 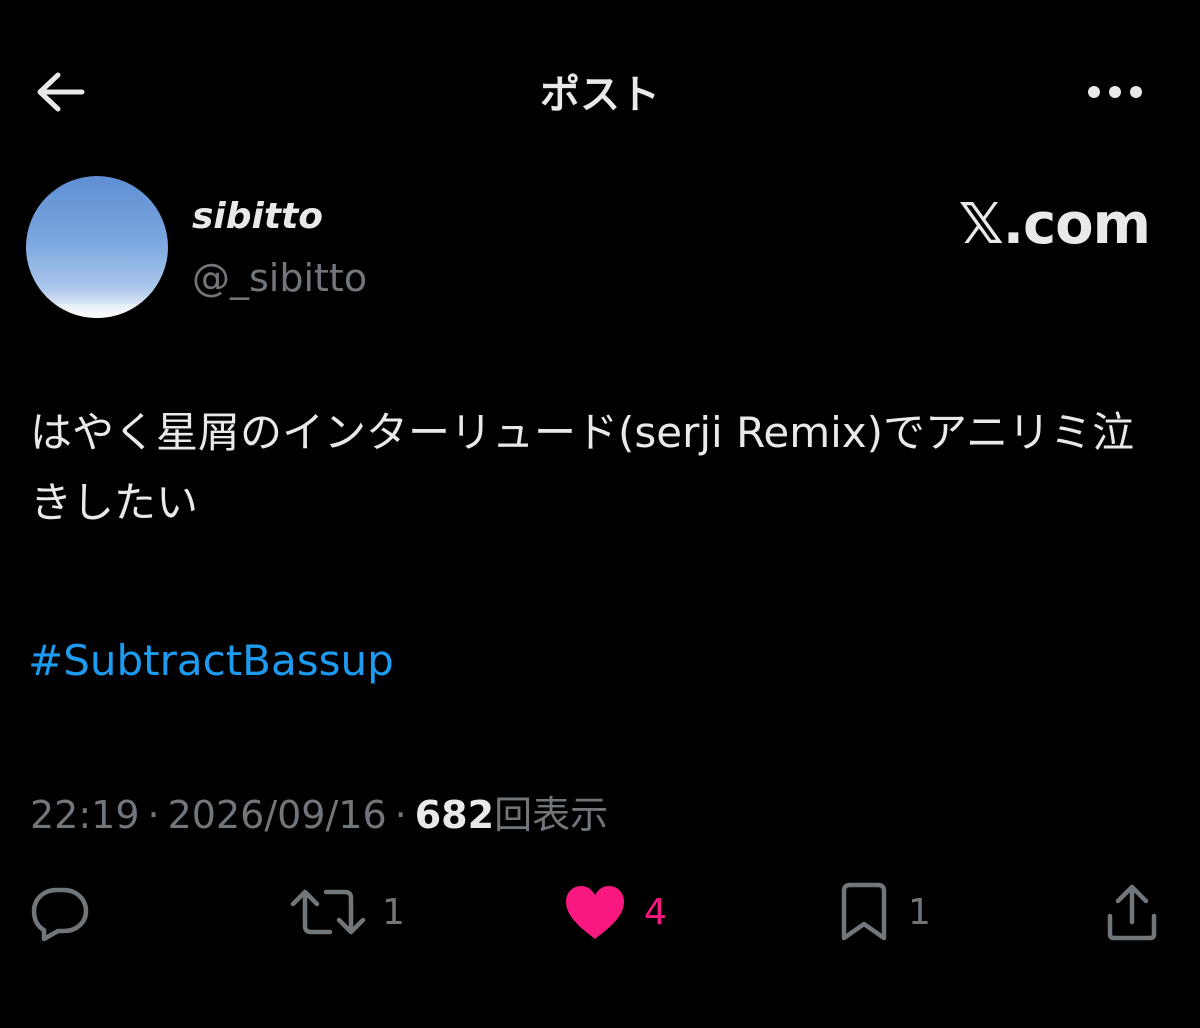 I want to click on more-options-button, so click(x=1115, y=92).